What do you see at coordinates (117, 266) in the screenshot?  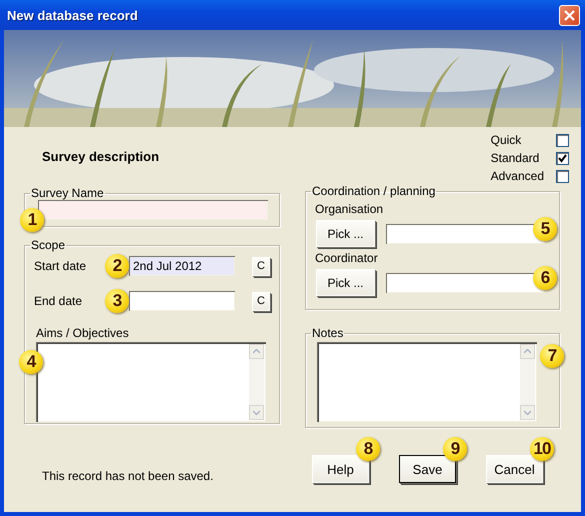 I see `callout-number: 2` at bounding box center [117, 266].